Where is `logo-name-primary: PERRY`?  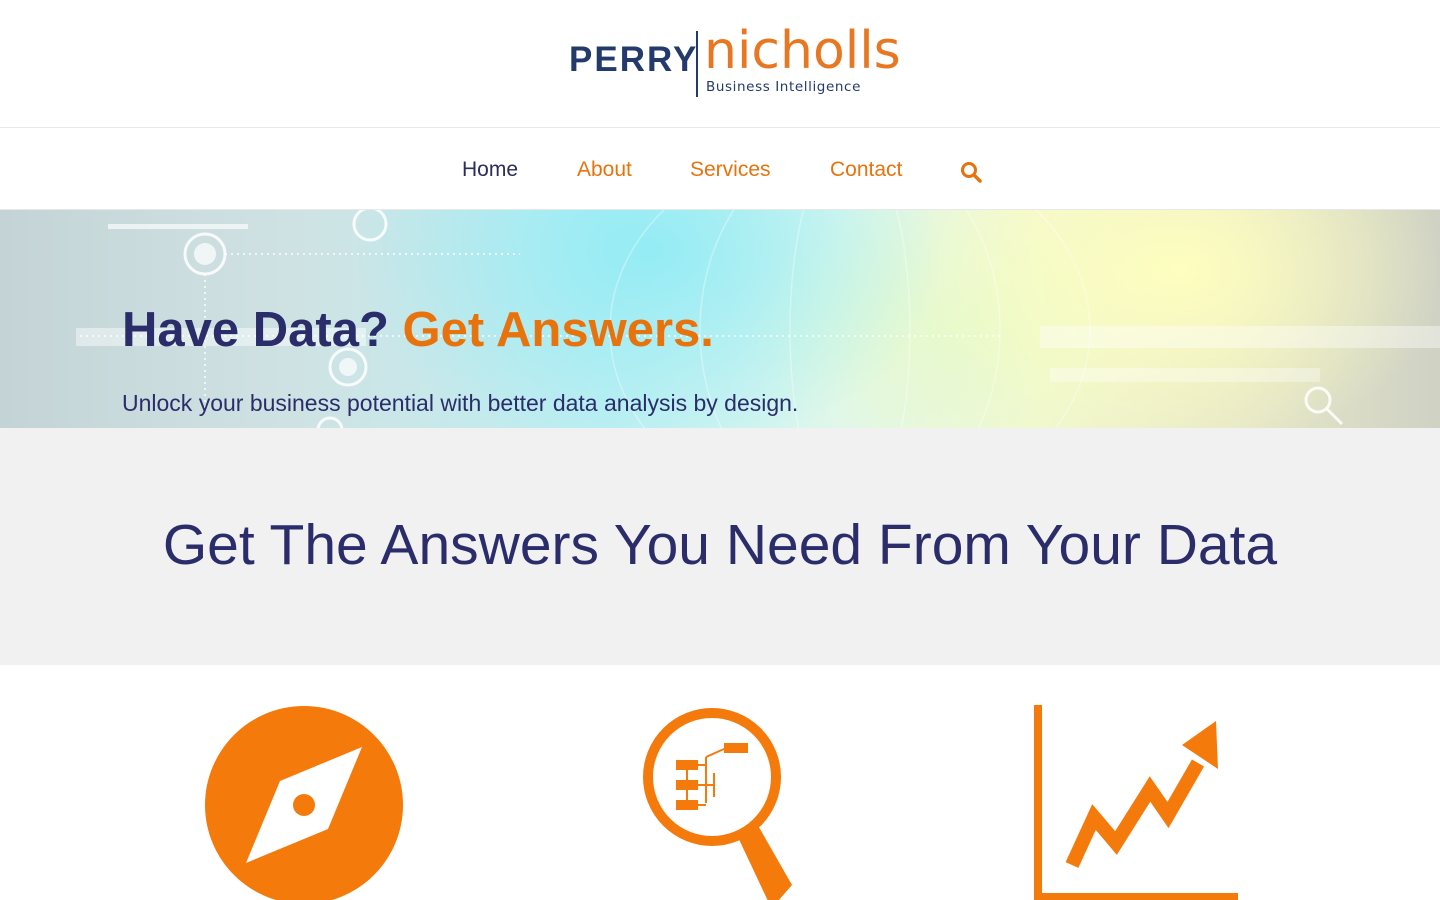 logo-name-primary: PERRY is located at coordinates (634, 59).